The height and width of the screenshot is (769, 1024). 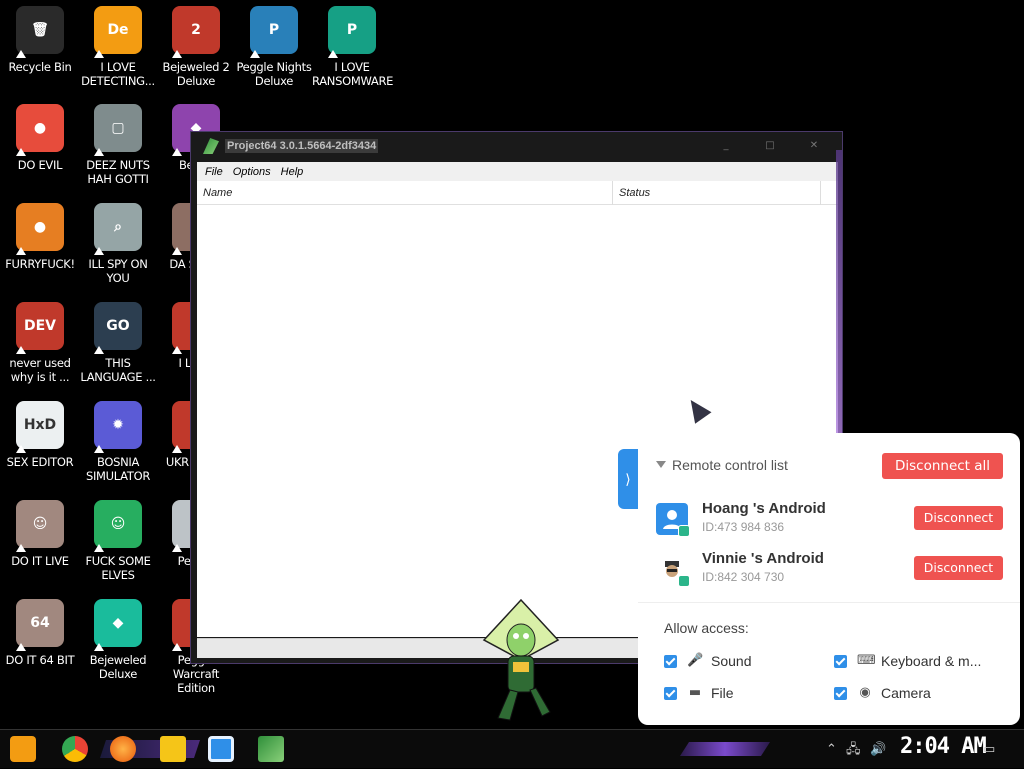 What do you see at coordinates (661, 464) in the screenshot?
I see `caret-down-icon` at bounding box center [661, 464].